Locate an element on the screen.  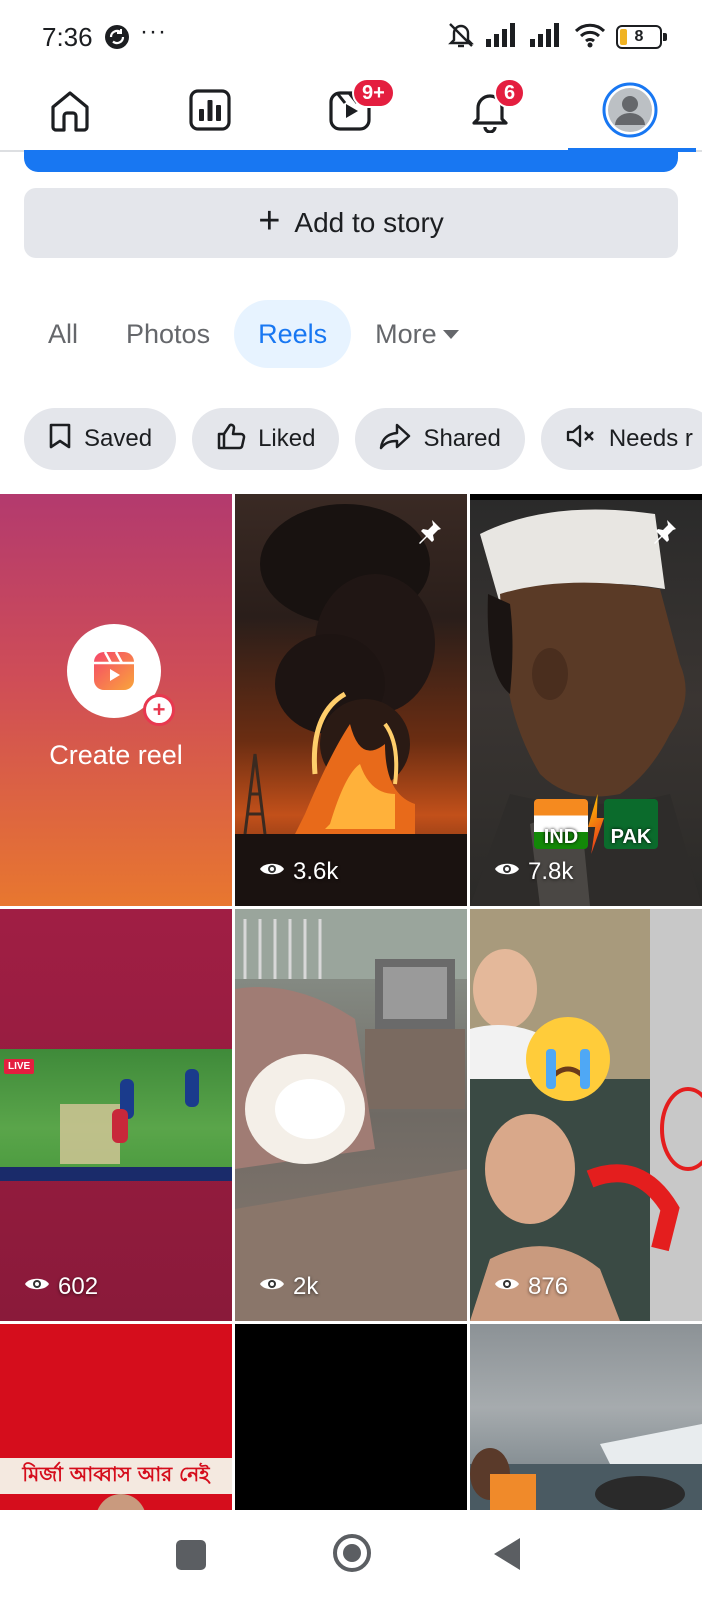
plus-icon: + is located at coordinates (269, 221).